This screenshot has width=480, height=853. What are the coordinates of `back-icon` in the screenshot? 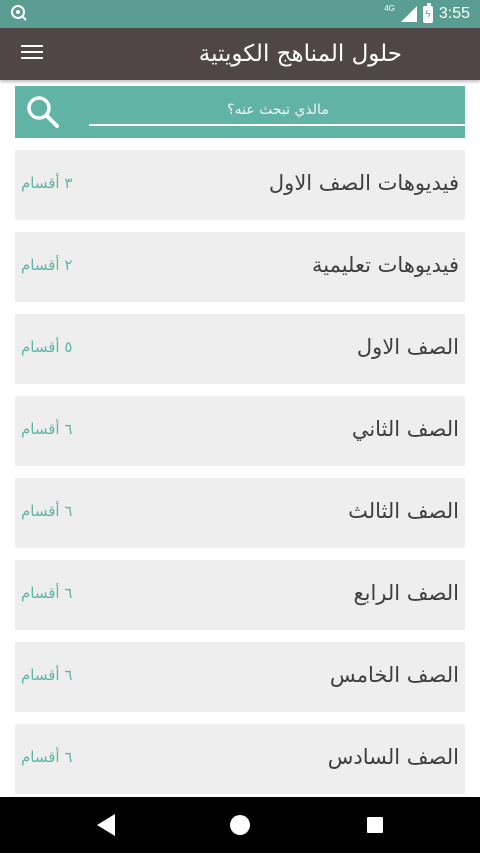 It's located at (106, 825).